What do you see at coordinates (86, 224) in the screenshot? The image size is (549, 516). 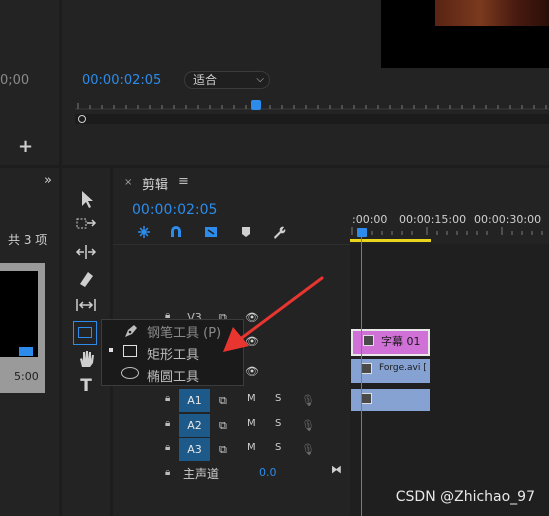 I see `track-select-tool-icon` at bounding box center [86, 224].